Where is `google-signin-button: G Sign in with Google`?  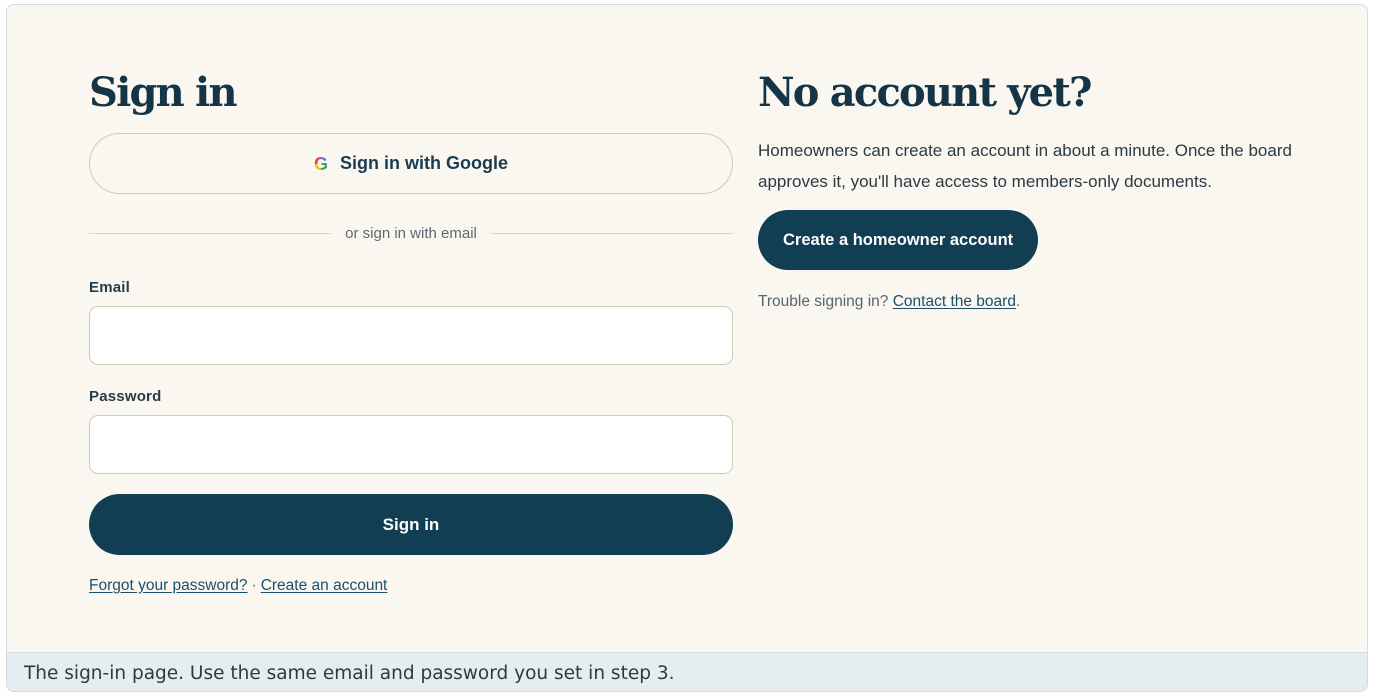
google-signin-button: G Sign in with Google is located at coordinates (411, 163).